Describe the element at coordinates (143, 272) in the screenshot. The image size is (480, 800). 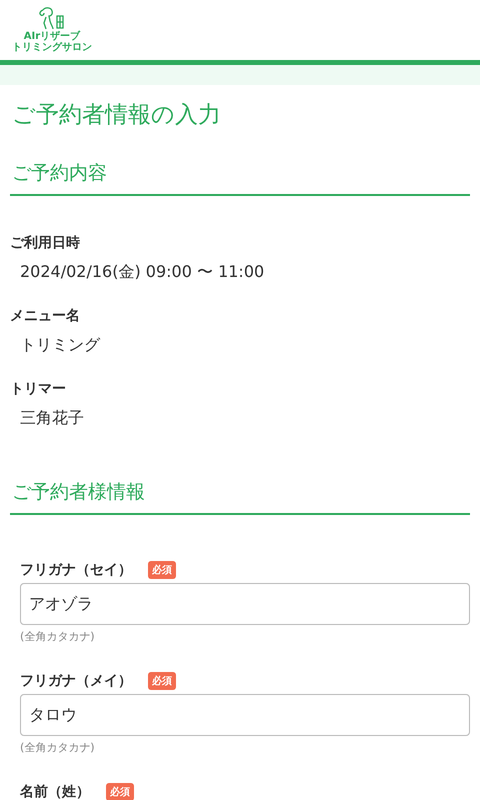
I see `item-value: 2024/02/16(金) 09:00 〜 11:00` at that location.